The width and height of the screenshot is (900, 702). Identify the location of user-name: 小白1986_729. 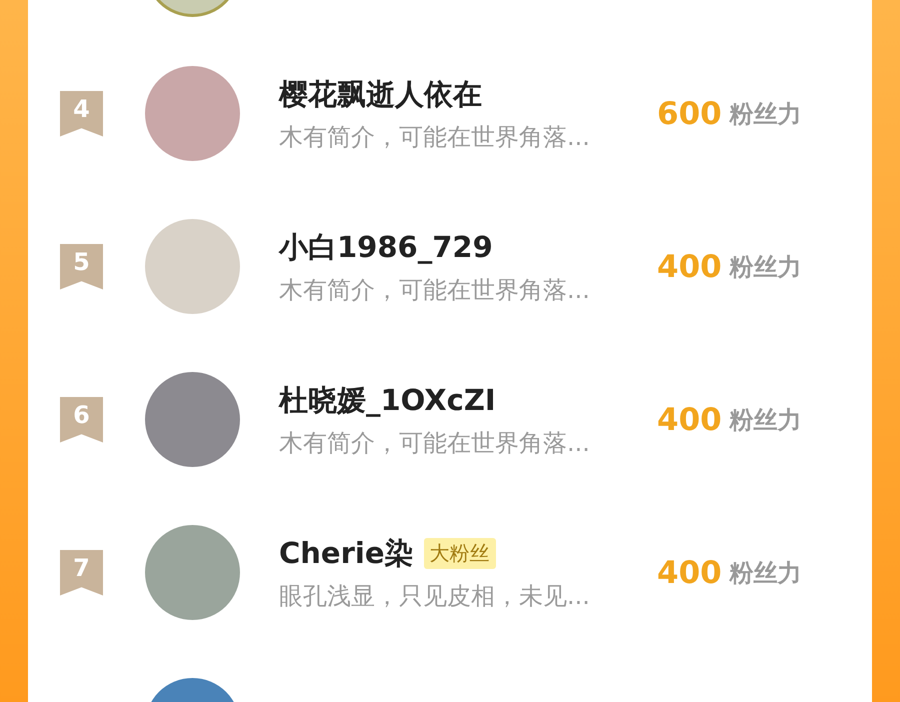
(386, 248).